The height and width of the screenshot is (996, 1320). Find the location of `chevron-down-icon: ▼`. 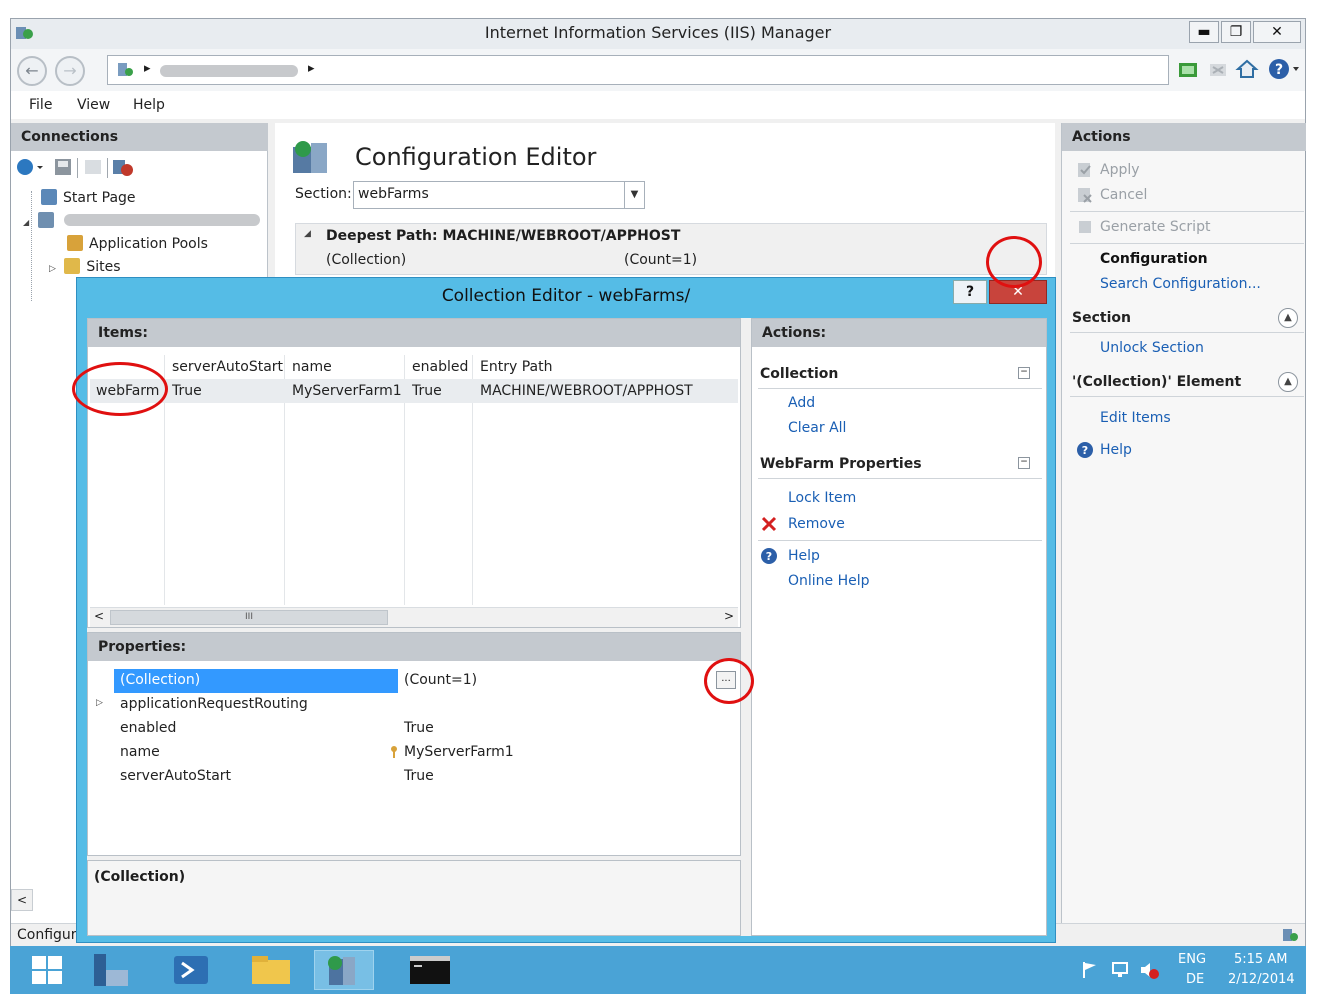

chevron-down-icon: ▼ is located at coordinates (634, 195).